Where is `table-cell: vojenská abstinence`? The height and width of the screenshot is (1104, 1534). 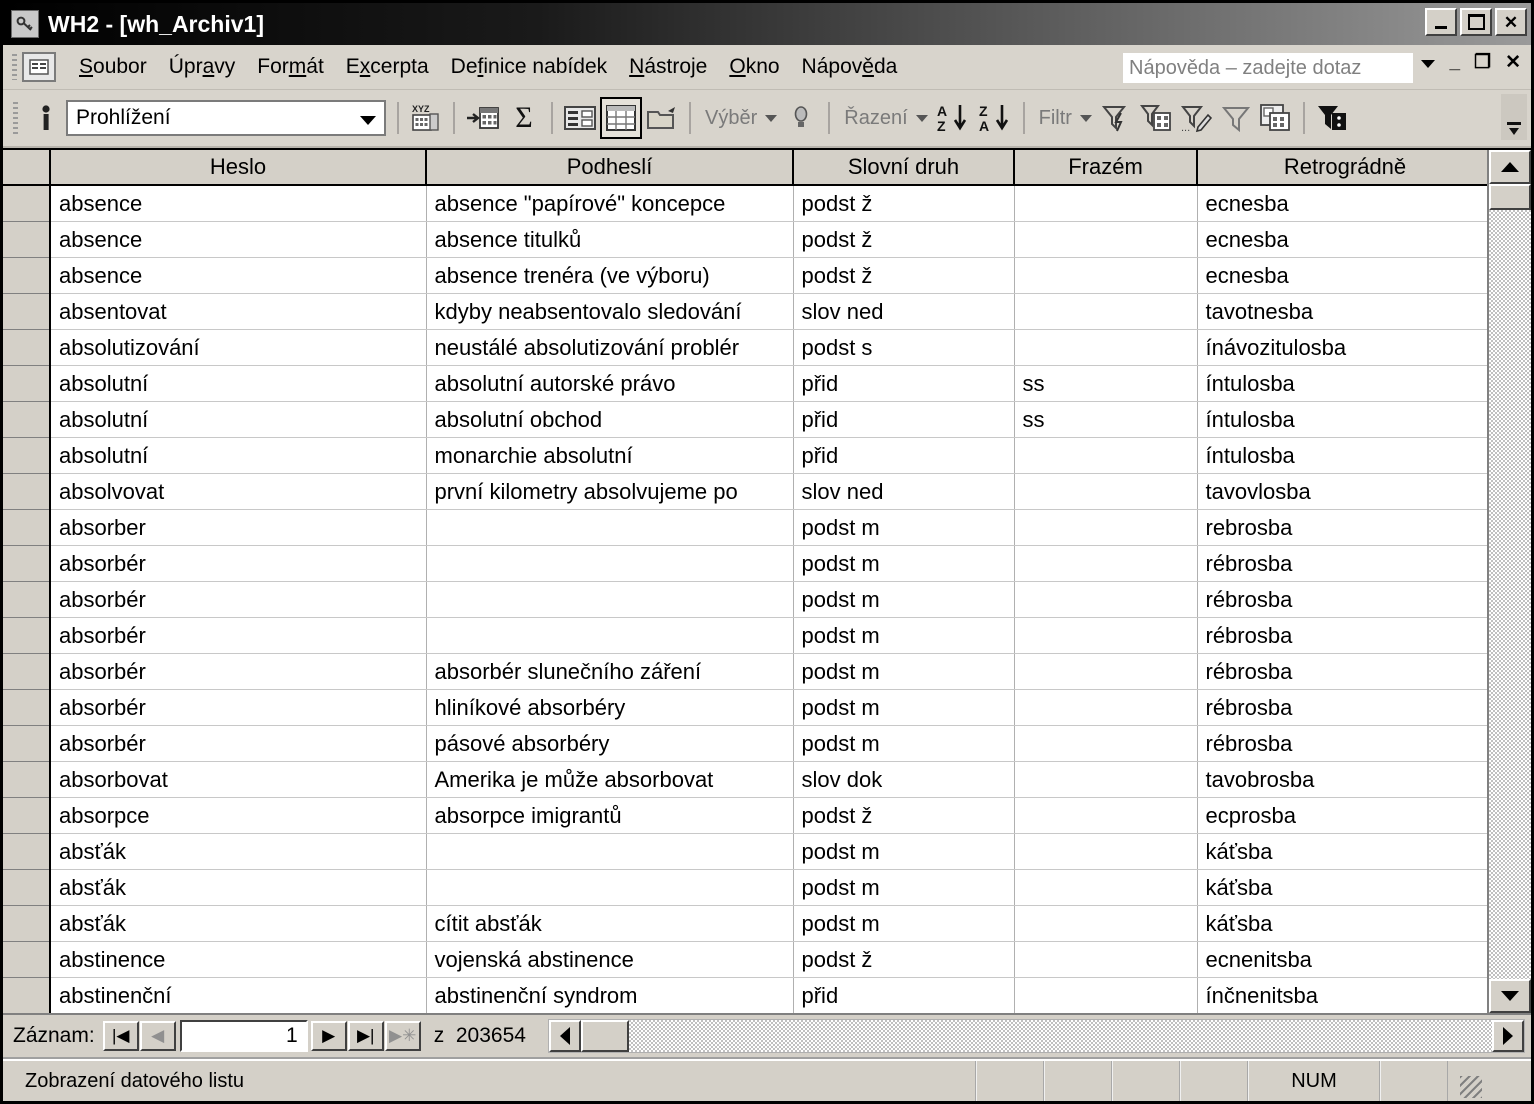 table-cell: vojenská abstinence is located at coordinates (610, 959).